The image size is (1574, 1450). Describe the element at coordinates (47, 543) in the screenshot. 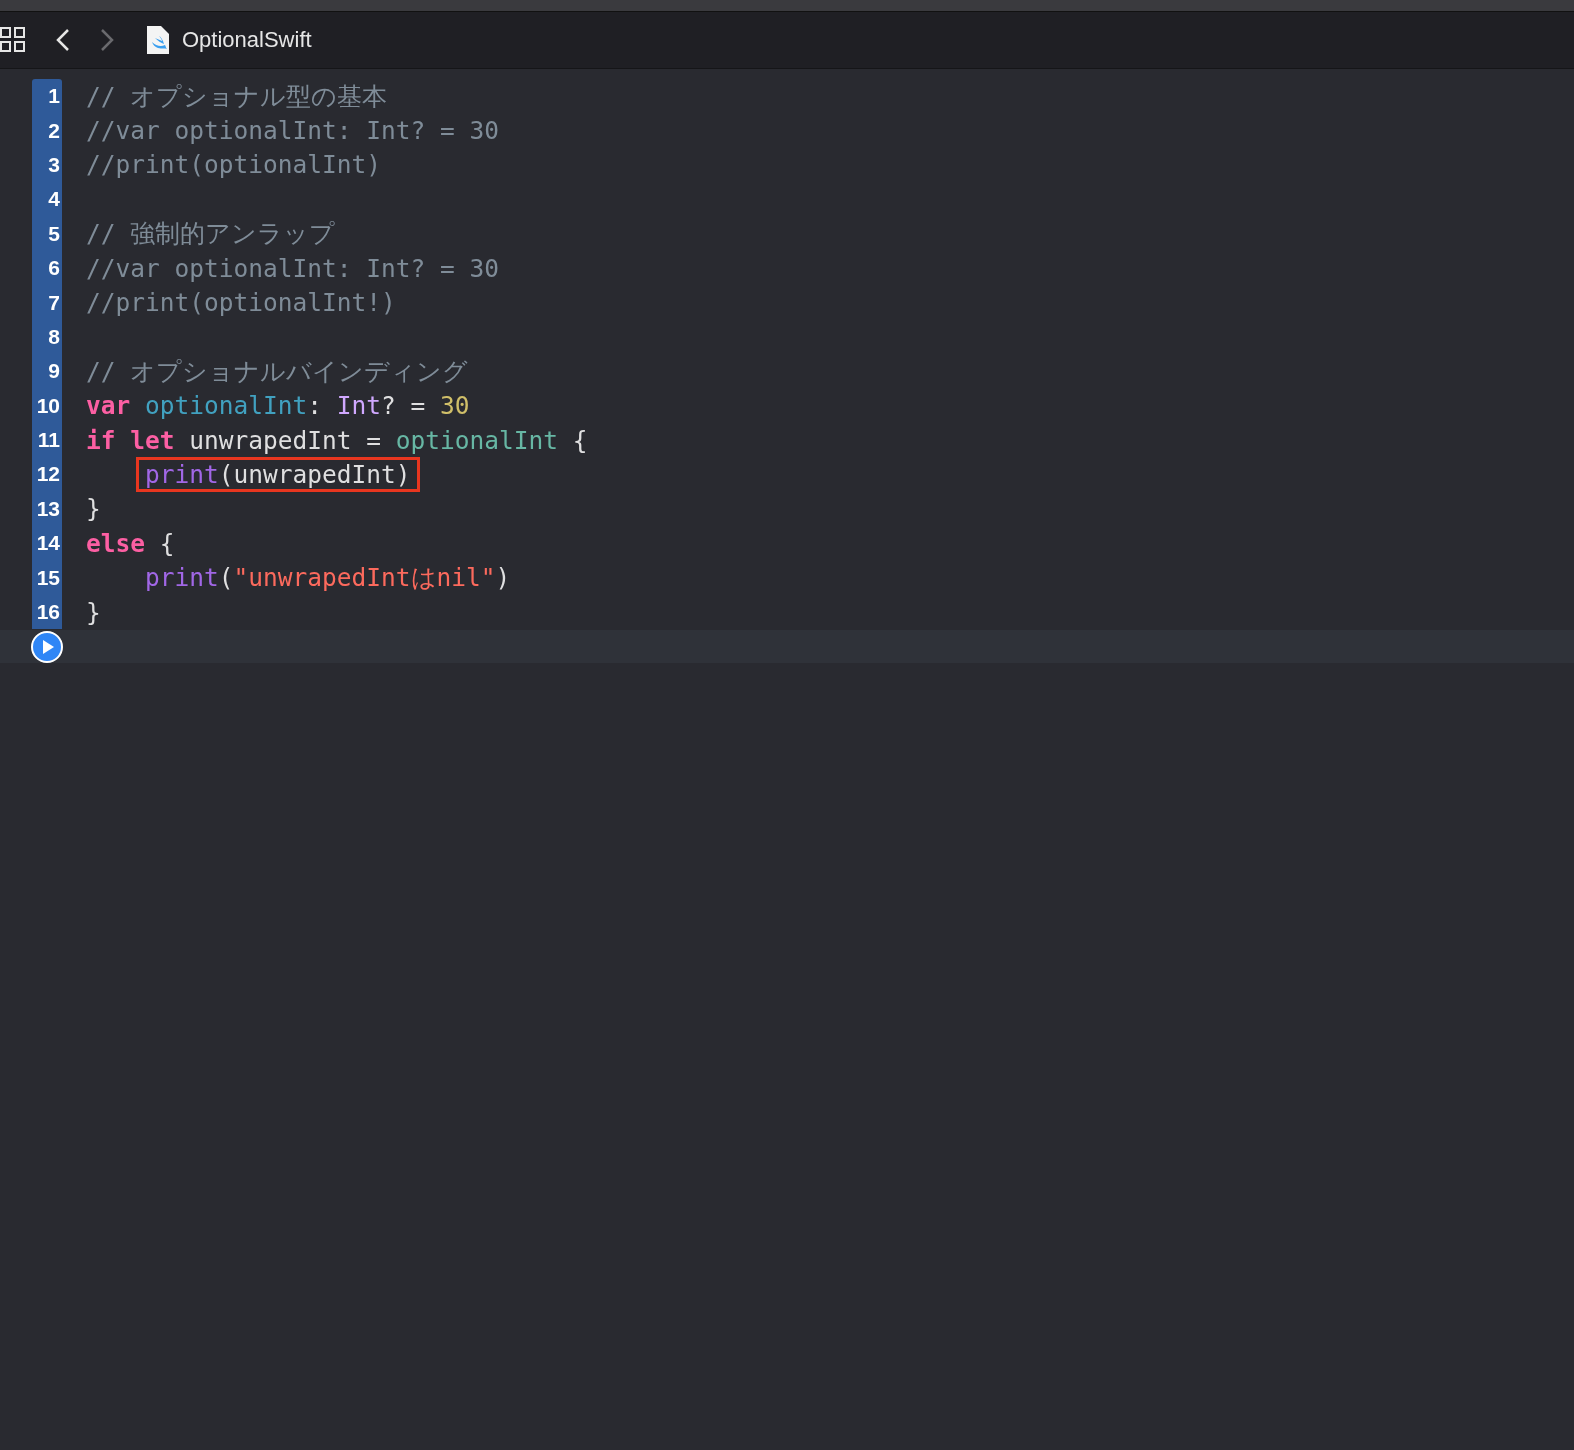

I see `line-number: 14` at that location.